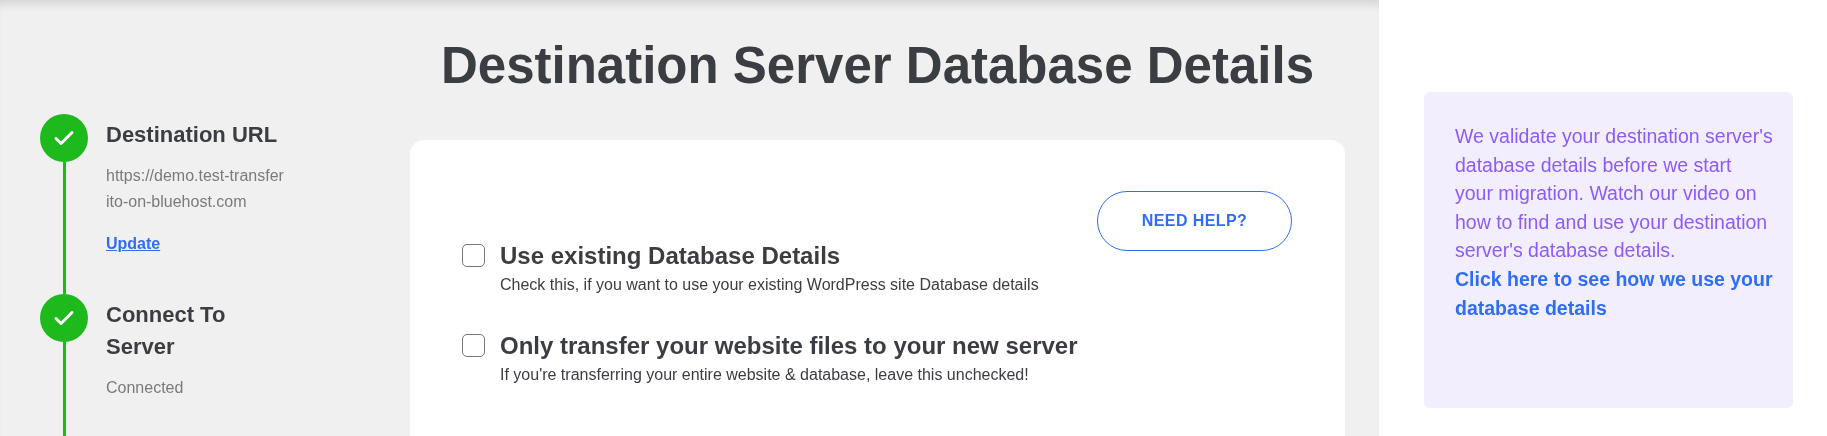  What do you see at coordinates (671, 256) in the screenshot?
I see `option-label: Use existing Database Details` at bounding box center [671, 256].